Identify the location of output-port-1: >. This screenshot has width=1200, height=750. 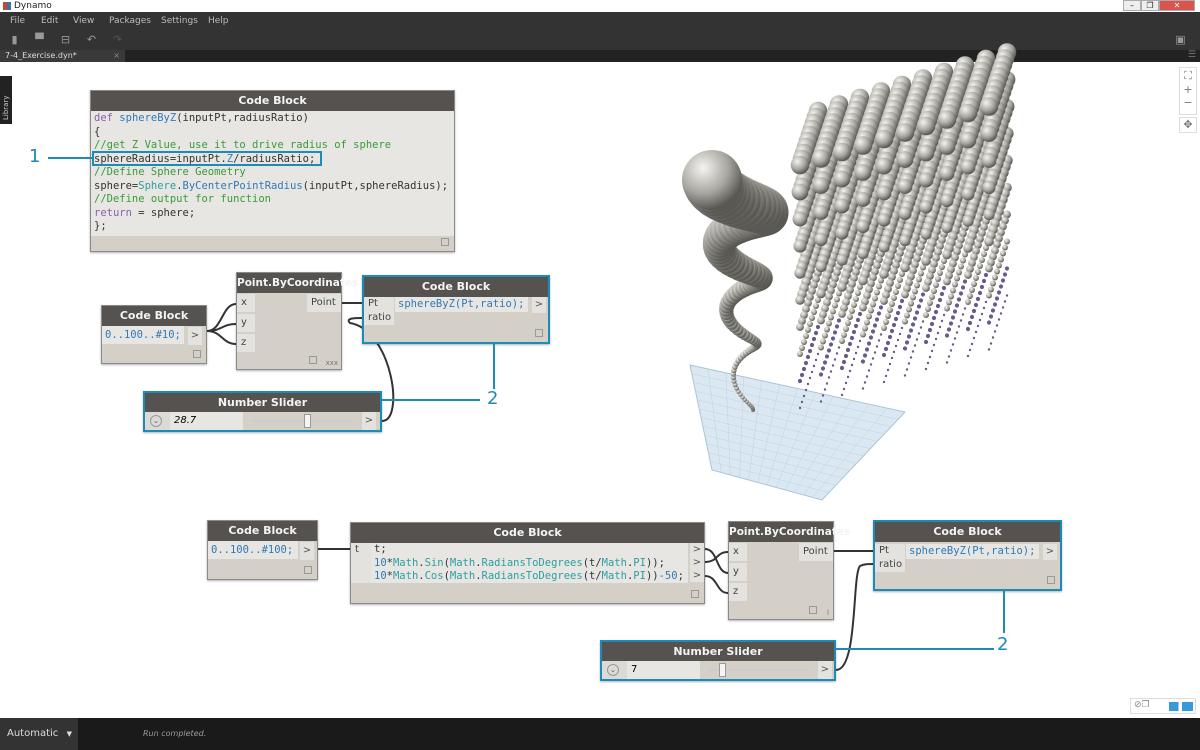
(697, 549).